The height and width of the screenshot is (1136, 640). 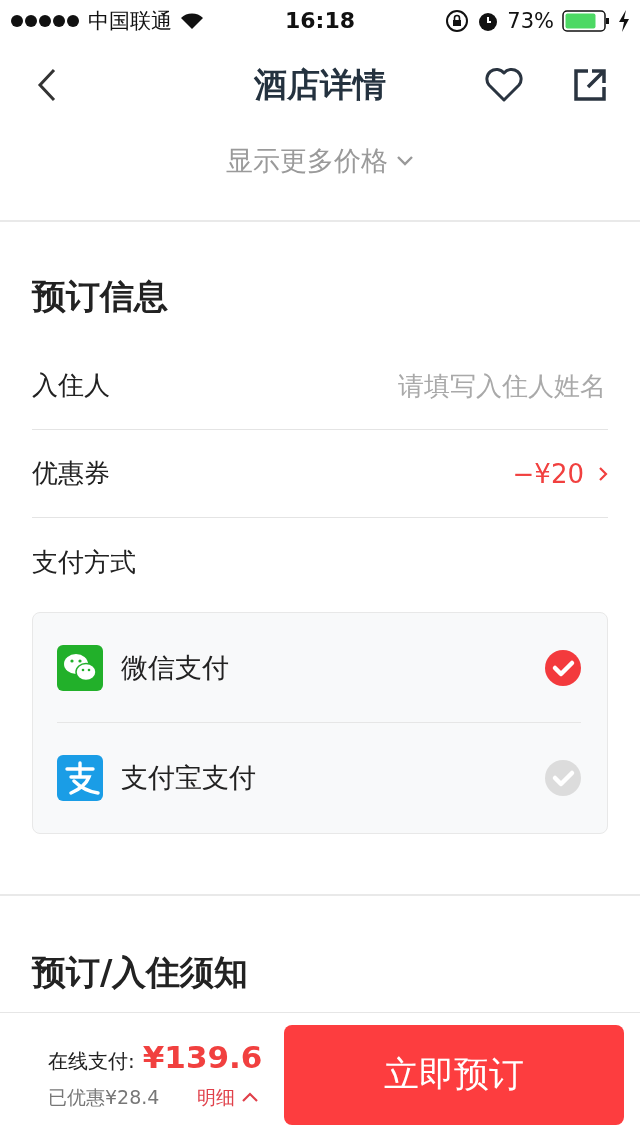 What do you see at coordinates (104, 1097) in the screenshot?
I see `discount-text: 已优惠¥28.4` at bounding box center [104, 1097].